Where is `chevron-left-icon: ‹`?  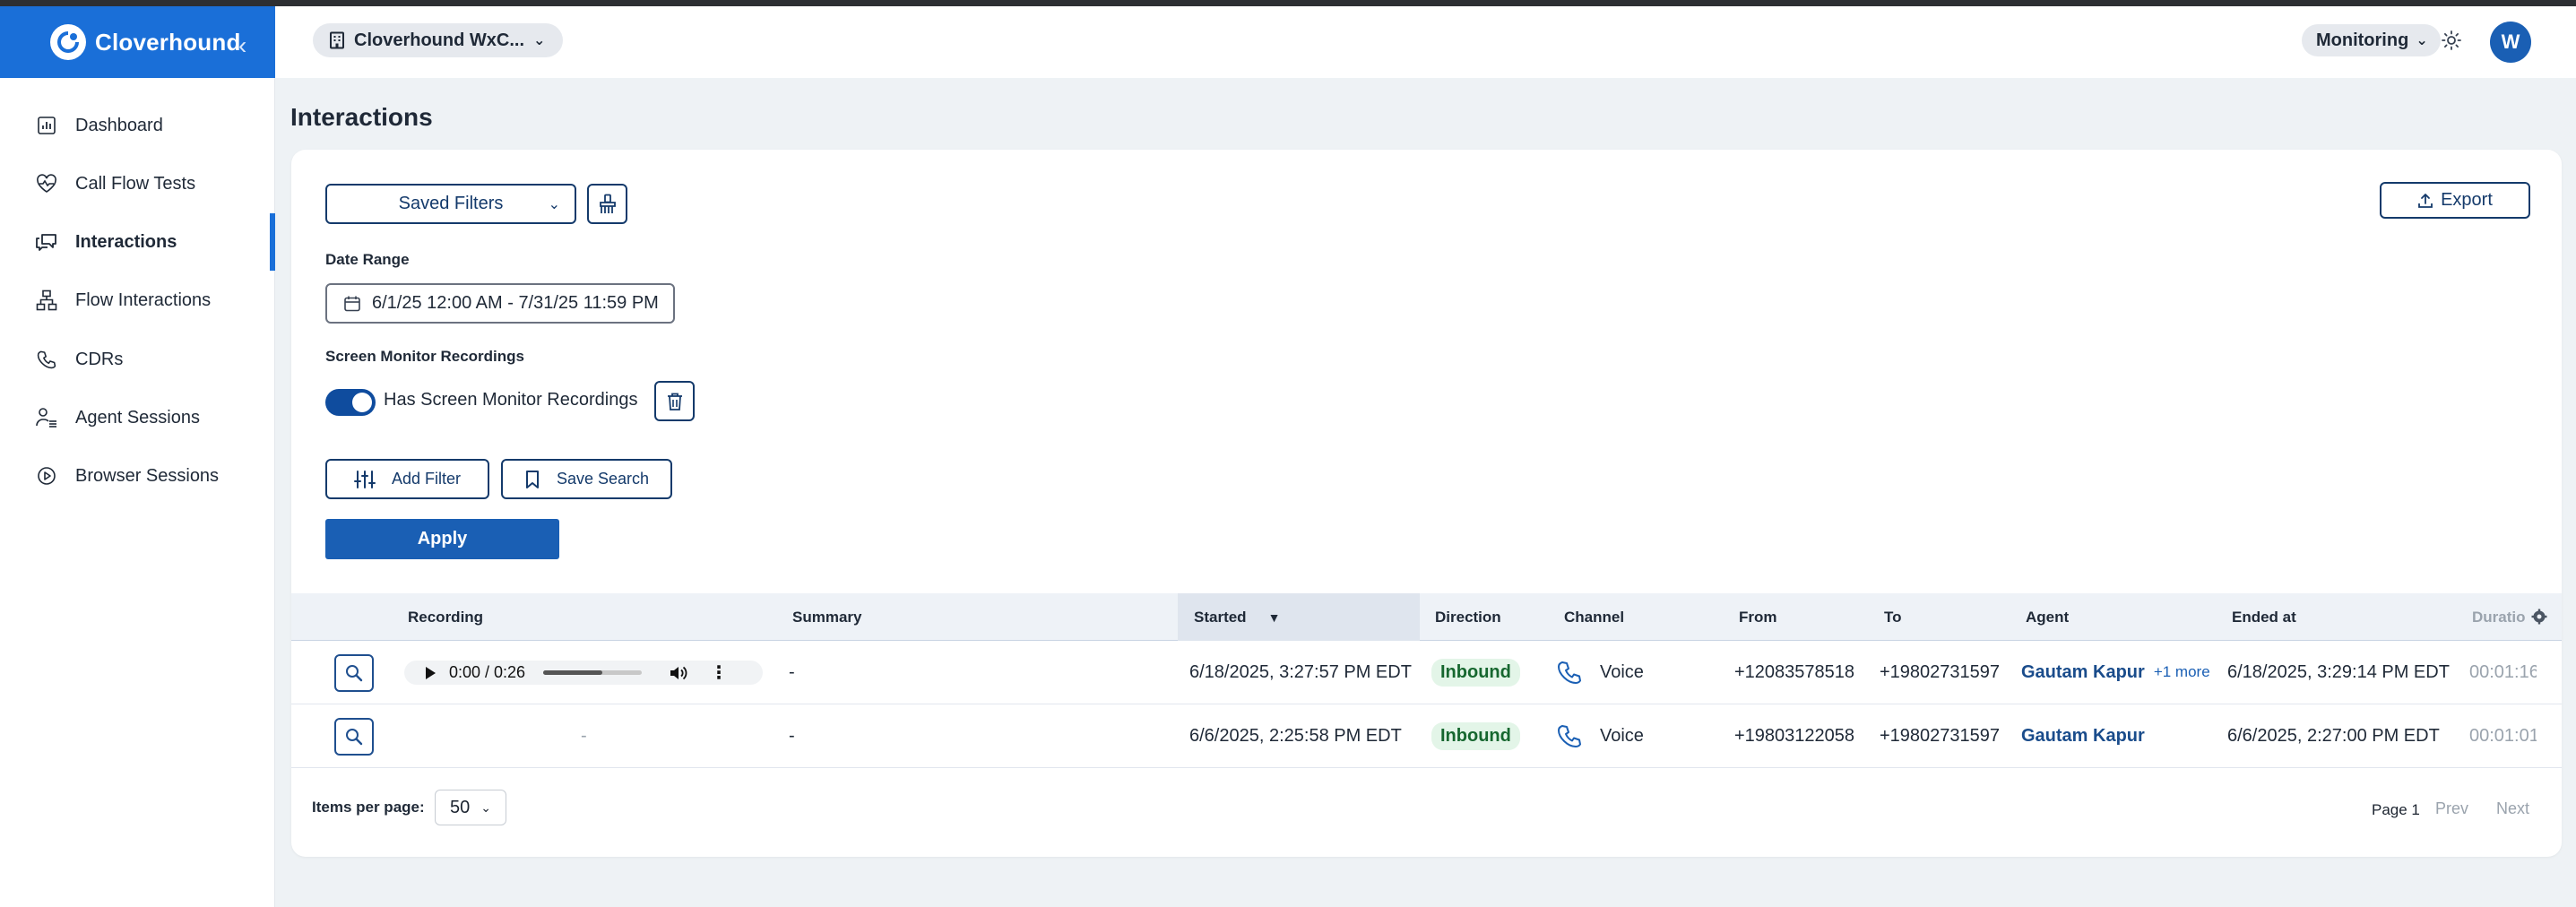 chevron-left-icon: ‹ is located at coordinates (242, 45).